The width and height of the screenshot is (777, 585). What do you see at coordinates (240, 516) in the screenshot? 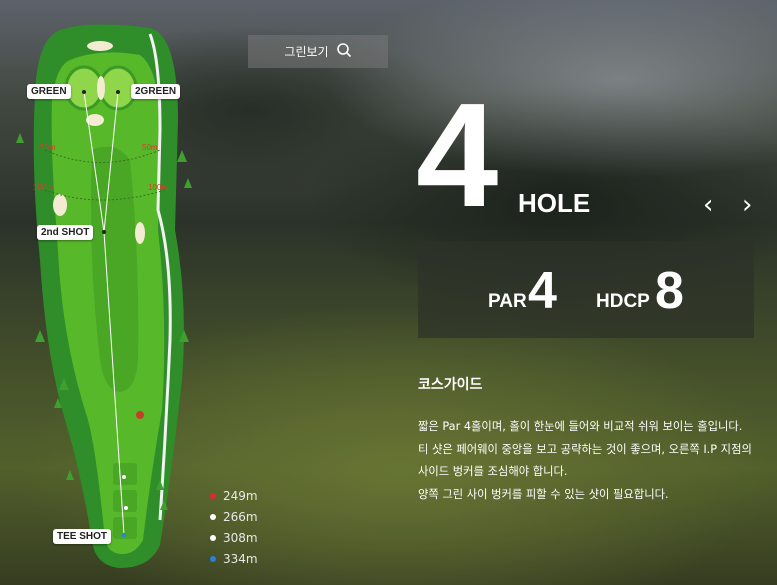
I see `tee-distance: 266m` at bounding box center [240, 516].